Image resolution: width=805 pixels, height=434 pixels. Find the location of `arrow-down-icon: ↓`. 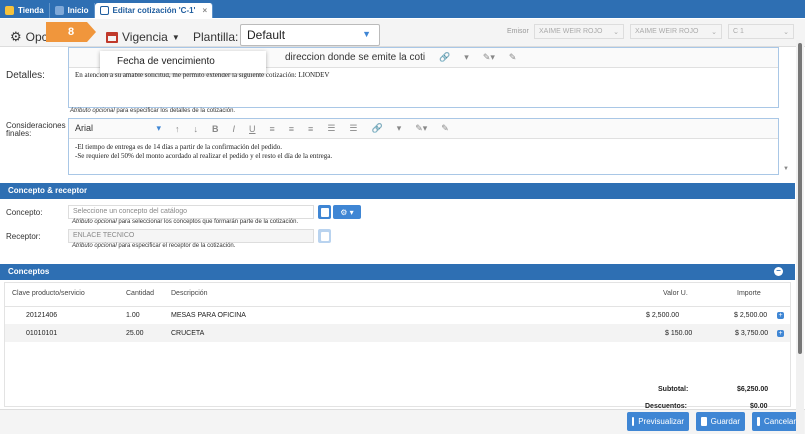

arrow-down-icon: ↓ is located at coordinates (196, 129).